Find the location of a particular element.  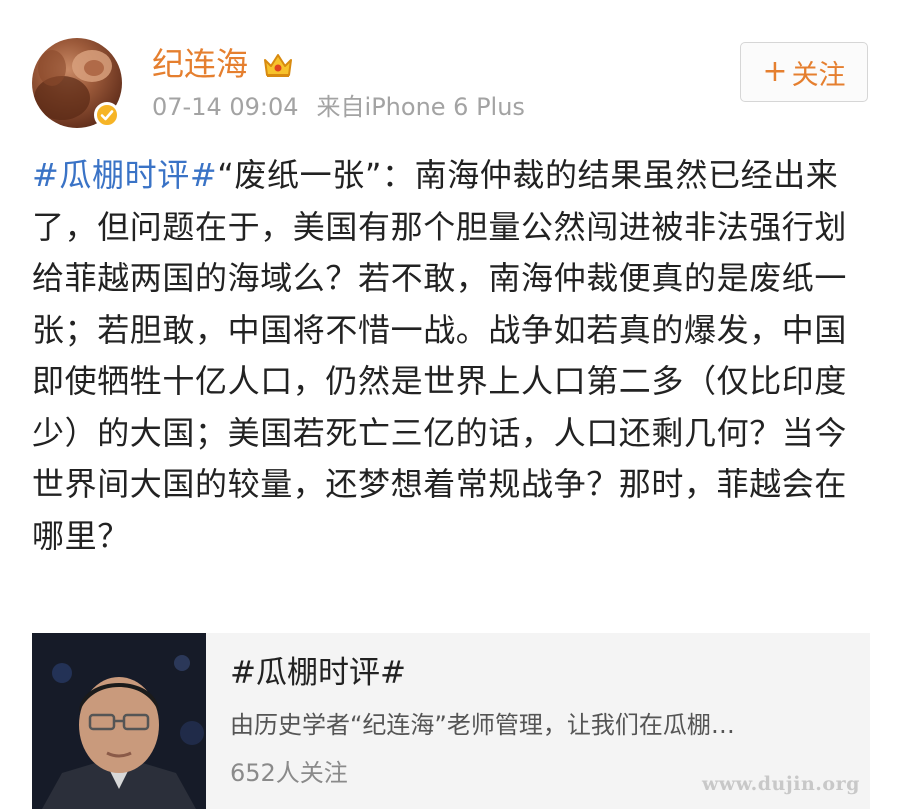

plus-icon: + is located at coordinates (775, 71).